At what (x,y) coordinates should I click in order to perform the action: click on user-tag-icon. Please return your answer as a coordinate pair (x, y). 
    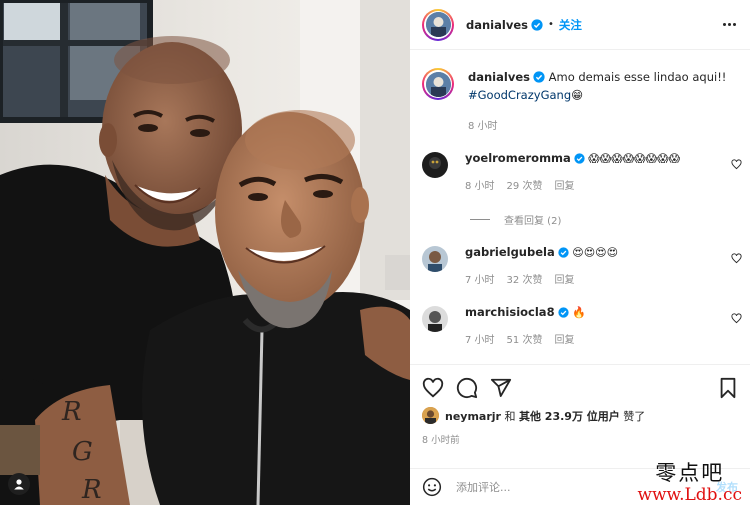
    Looking at the image, I should click on (19, 484).